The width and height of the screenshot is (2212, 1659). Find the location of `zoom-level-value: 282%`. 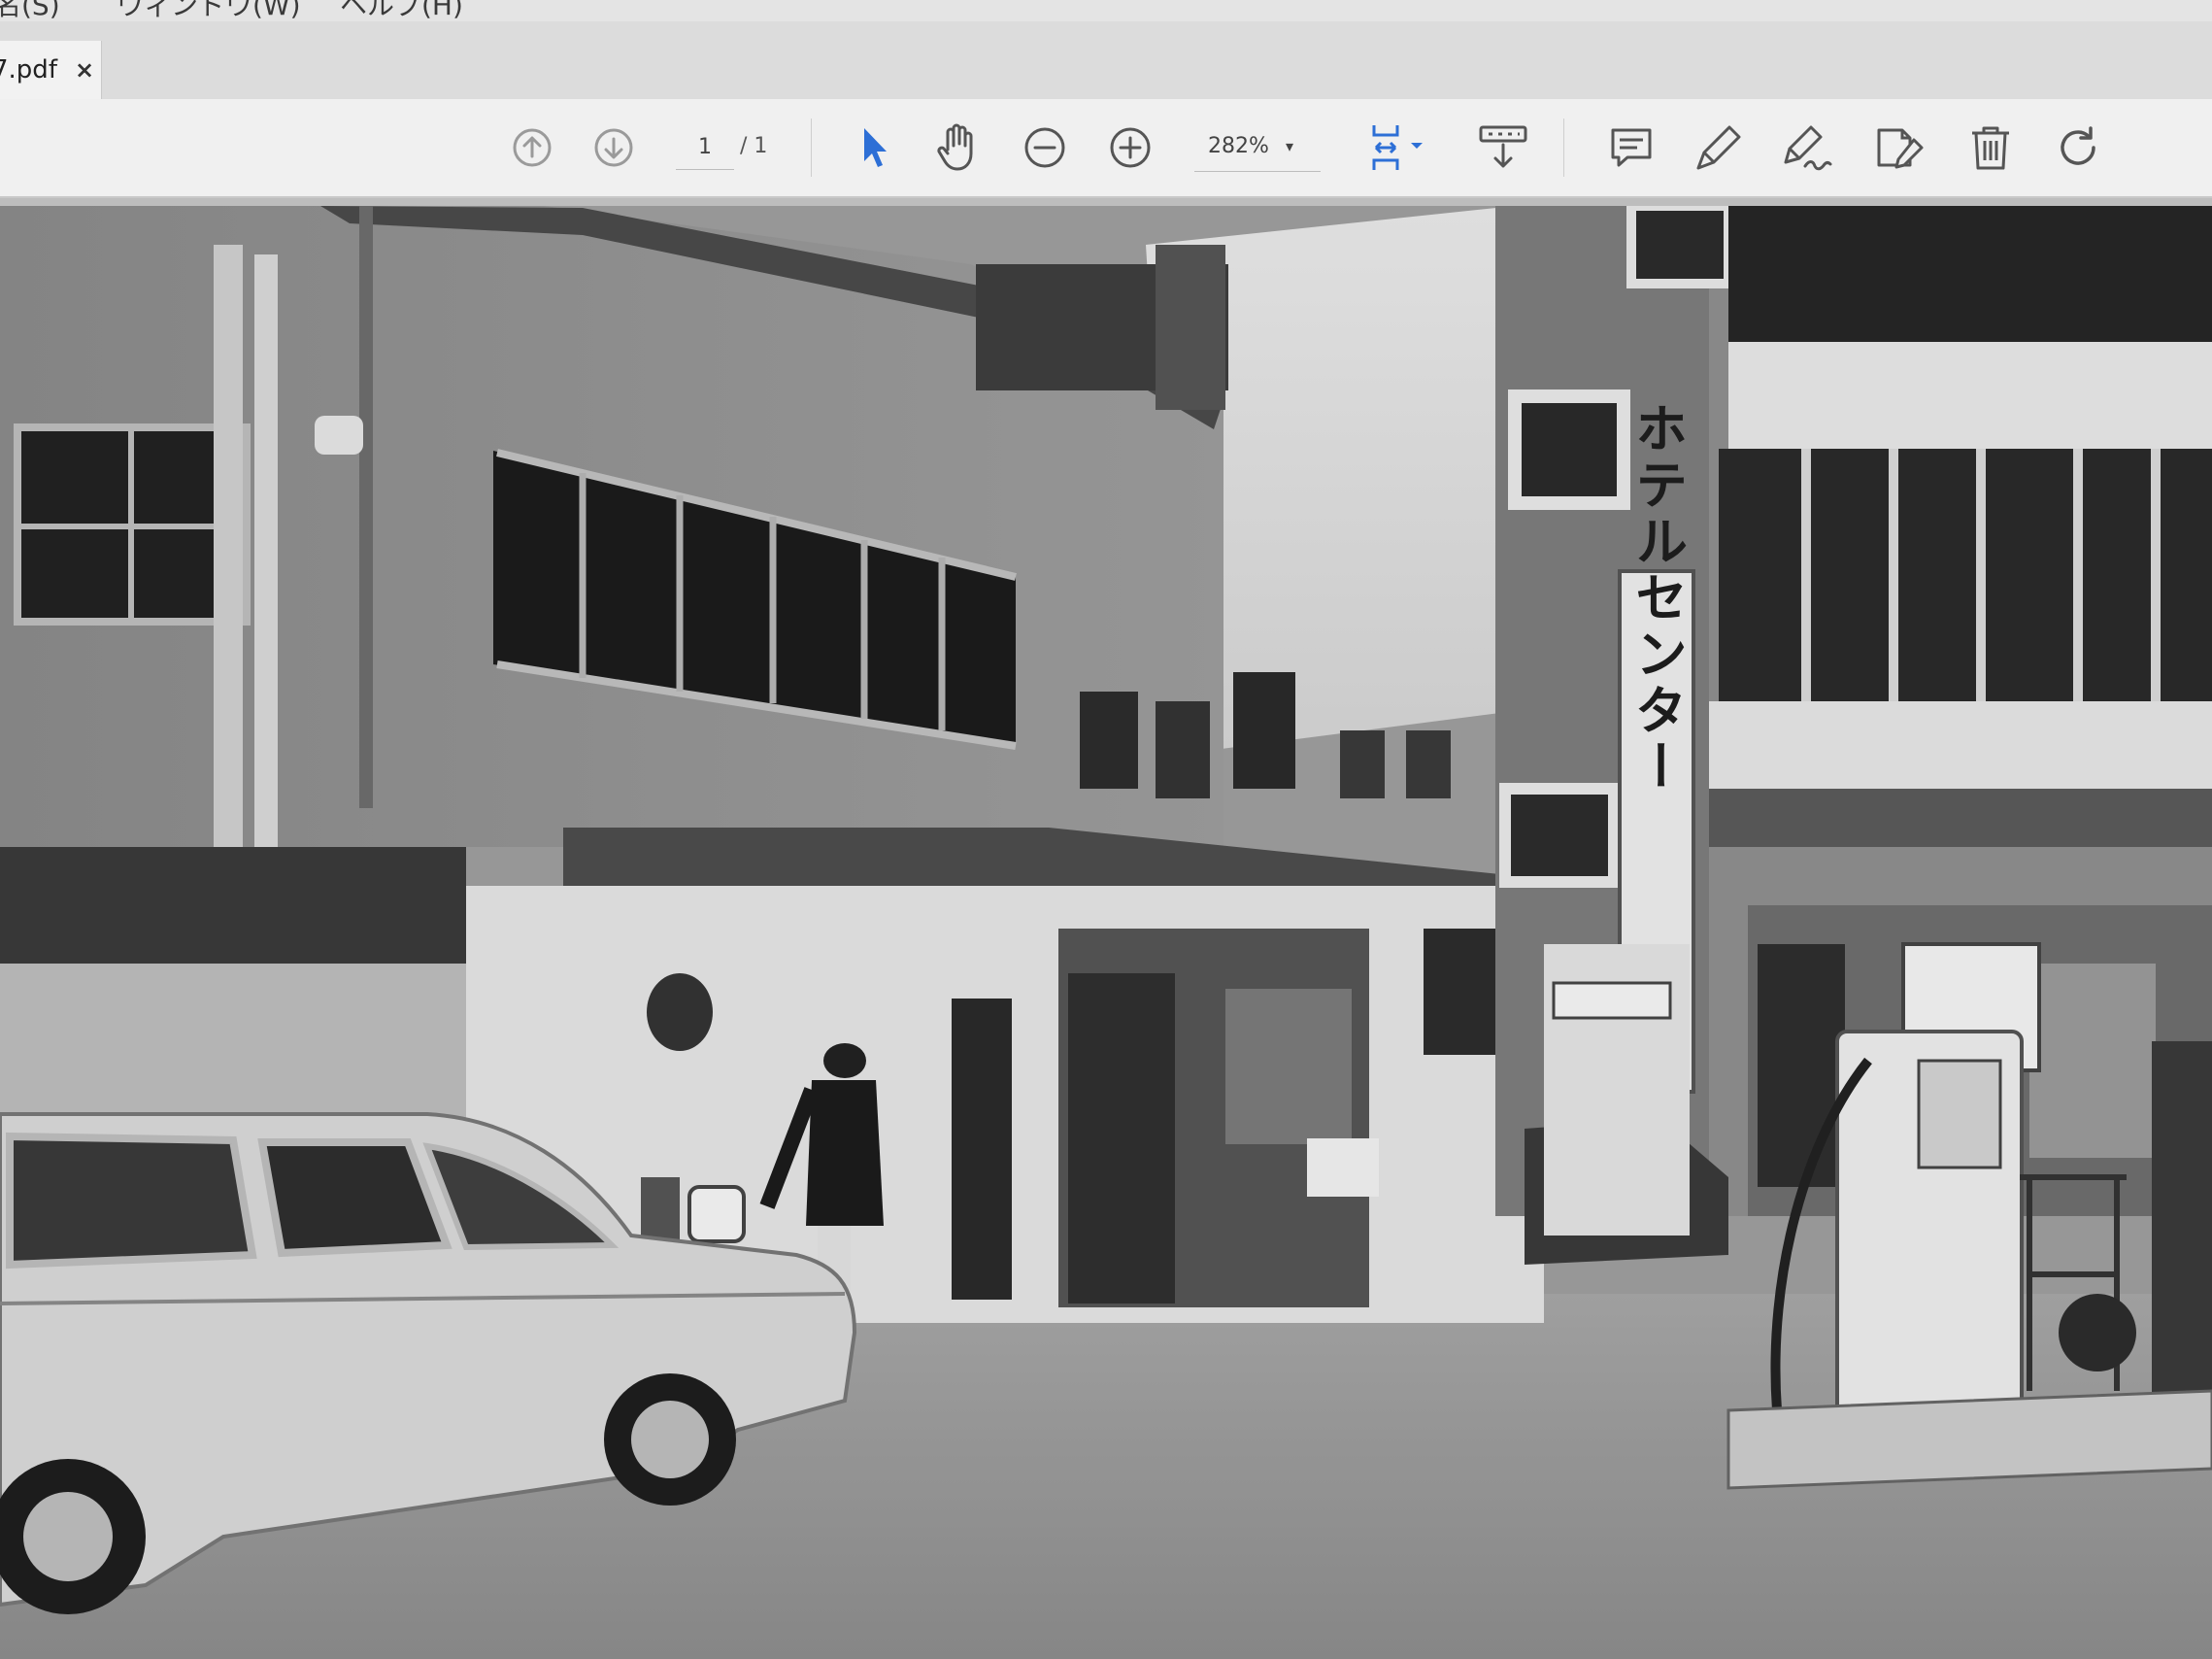

zoom-level-value: 282% is located at coordinates (1238, 145).